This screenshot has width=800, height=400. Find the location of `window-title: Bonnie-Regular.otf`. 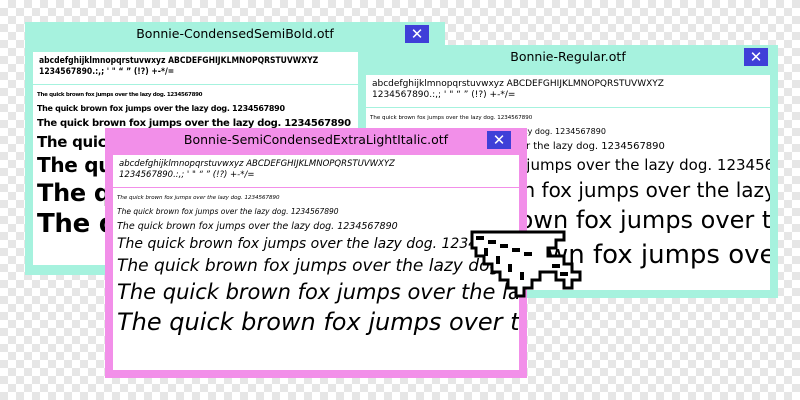

window-title: Bonnie-Regular.otf is located at coordinates (568, 56).